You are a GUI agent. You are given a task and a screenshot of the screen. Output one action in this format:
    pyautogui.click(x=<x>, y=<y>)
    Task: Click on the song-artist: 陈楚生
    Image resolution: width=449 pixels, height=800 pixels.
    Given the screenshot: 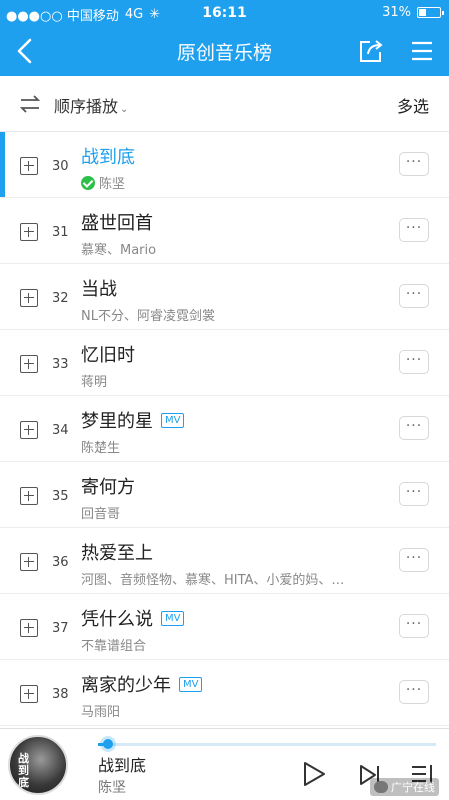 What is the action you would take?
    pyautogui.click(x=101, y=448)
    